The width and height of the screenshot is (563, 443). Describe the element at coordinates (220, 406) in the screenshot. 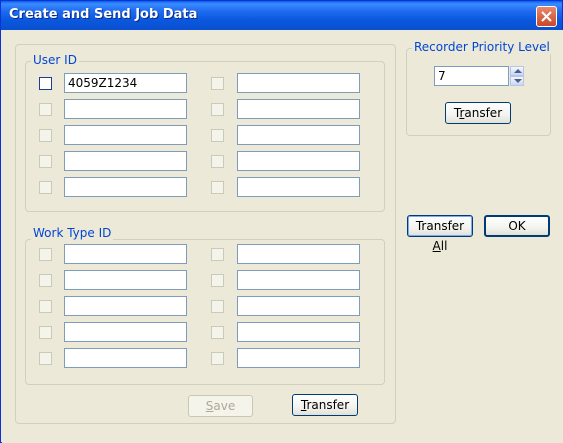

I see `save-button: Save` at that location.